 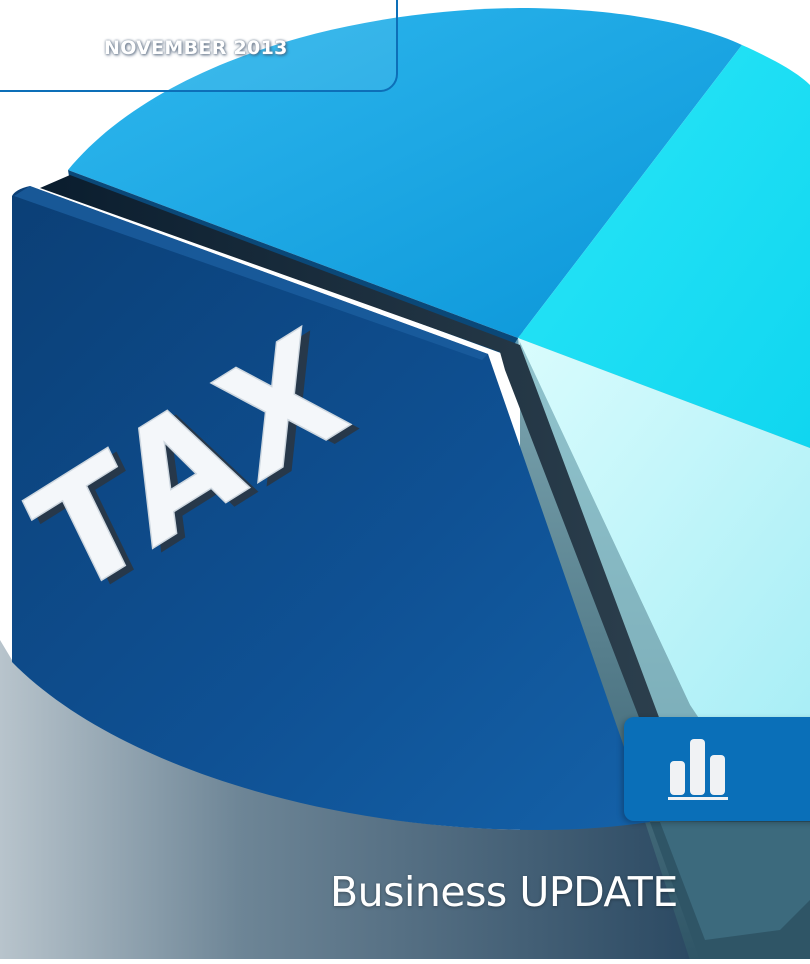 What do you see at coordinates (196, 48) in the screenshot?
I see `issue-date: NOVEMBER 2013` at bounding box center [196, 48].